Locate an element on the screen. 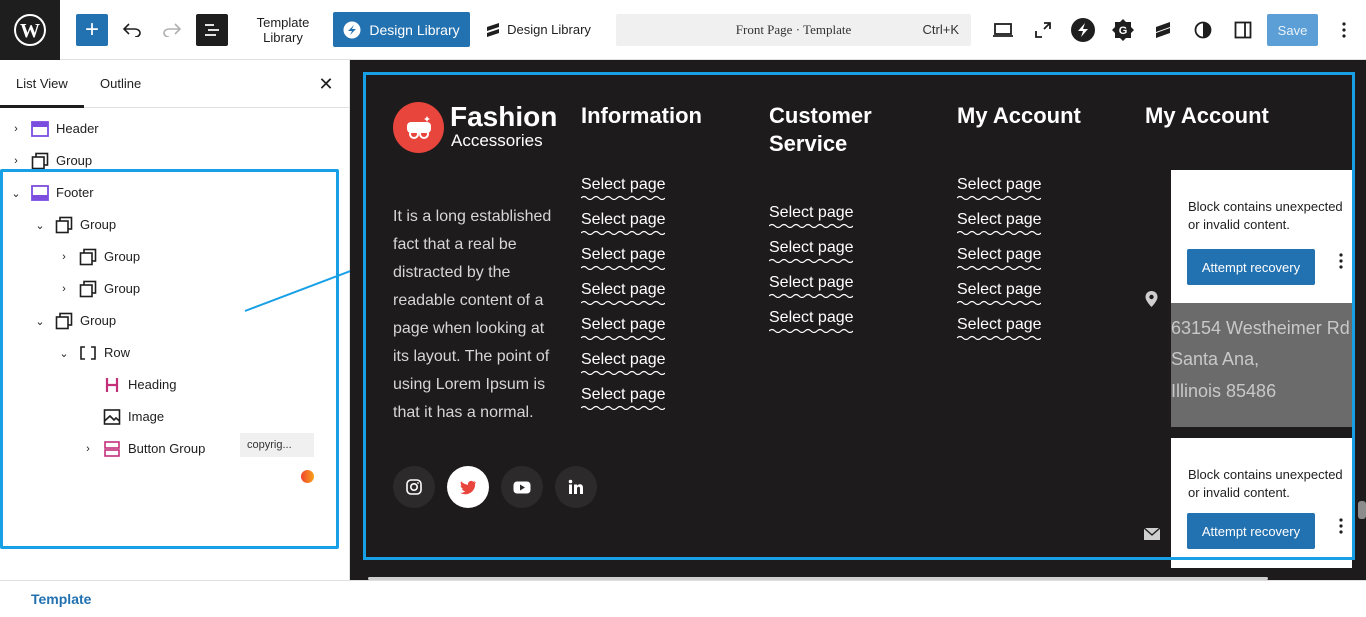 The image size is (1366, 617). twitter-button is located at coordinates (468, 487).